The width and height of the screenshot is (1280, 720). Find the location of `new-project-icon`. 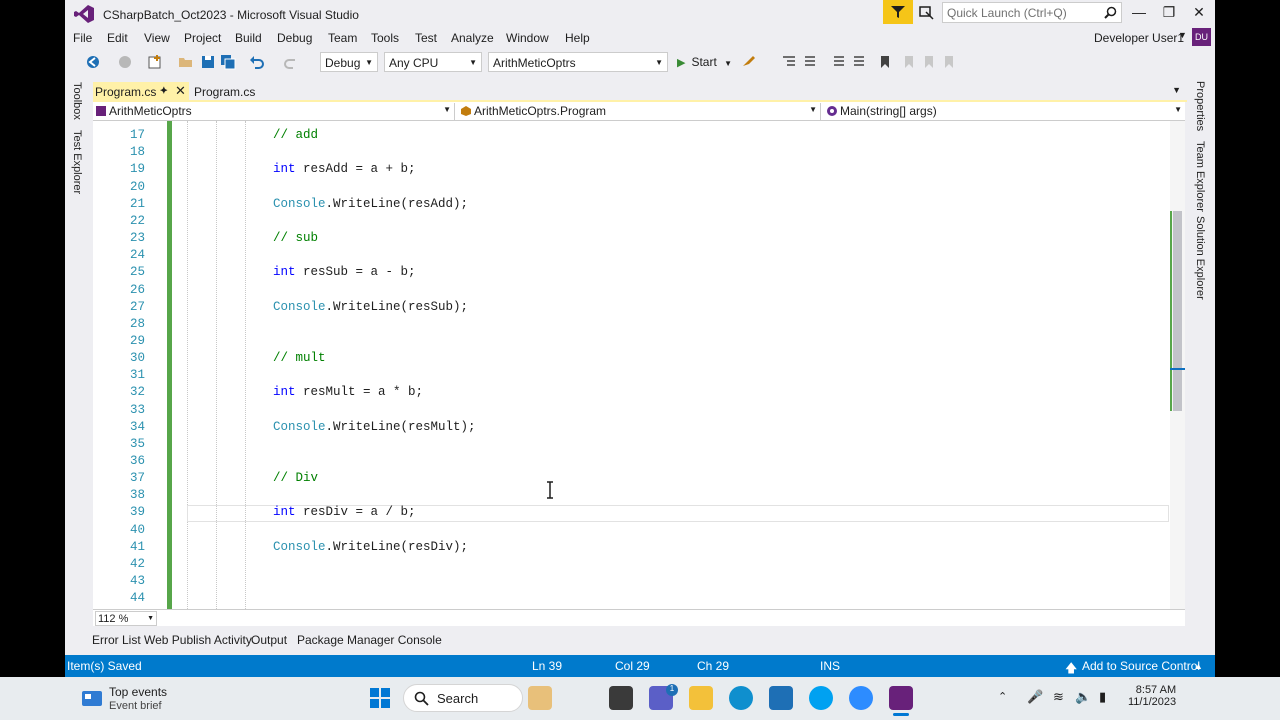

new-project-icon is located at coordinates (155, 62).